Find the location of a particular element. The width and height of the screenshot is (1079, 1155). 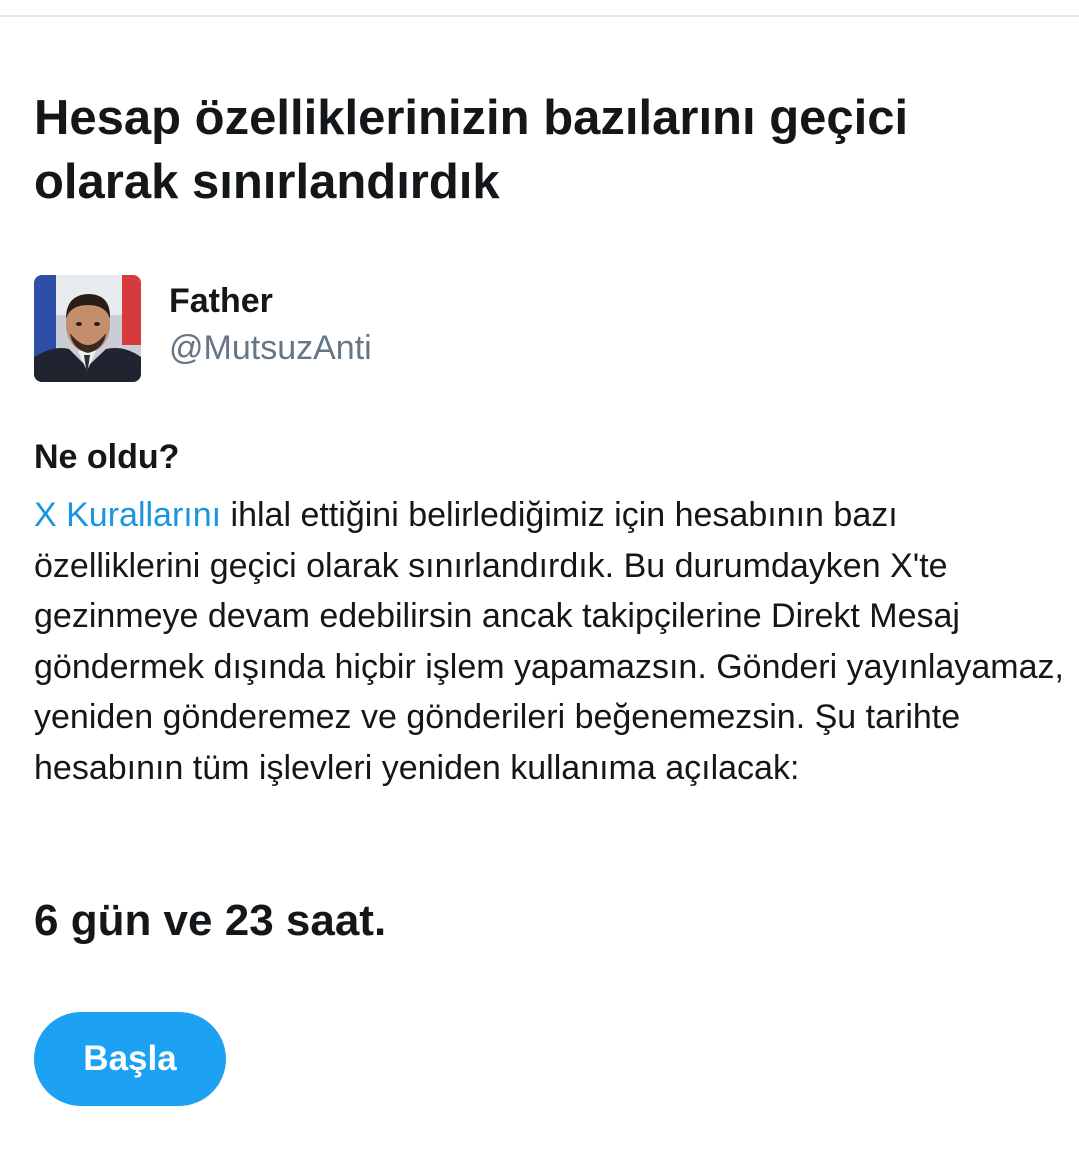

display-name: Father is located at coordinates (221, 301).